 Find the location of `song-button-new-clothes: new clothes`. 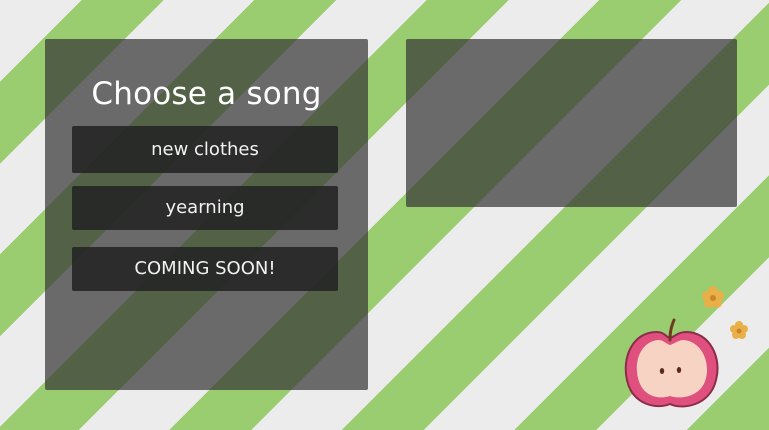

song-button-new-clothes: new clothes is located at coordinates (205, 149).